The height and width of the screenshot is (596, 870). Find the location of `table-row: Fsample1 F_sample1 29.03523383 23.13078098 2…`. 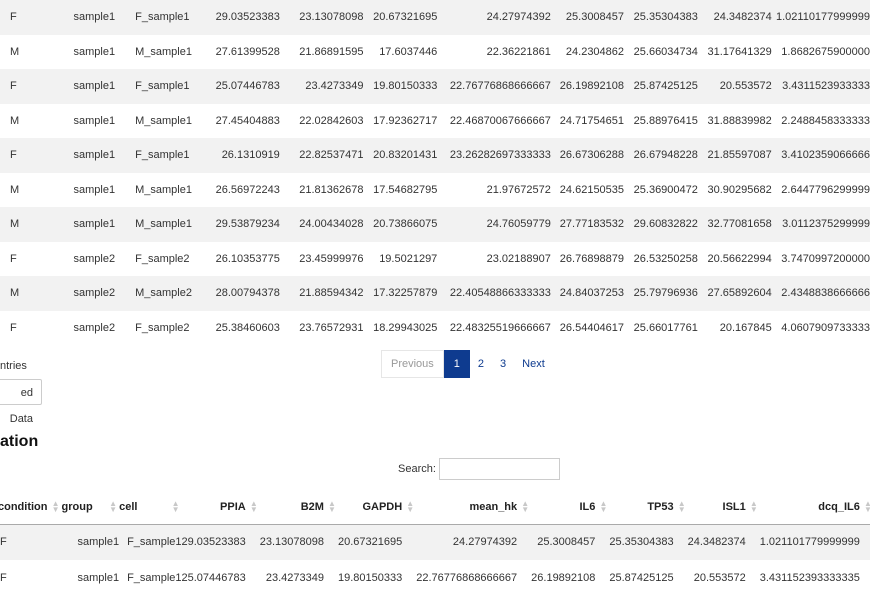

table-row: Fsample1 F_sample1 29.03523383 23.13078098 2… is located at coordinates (435, 17).